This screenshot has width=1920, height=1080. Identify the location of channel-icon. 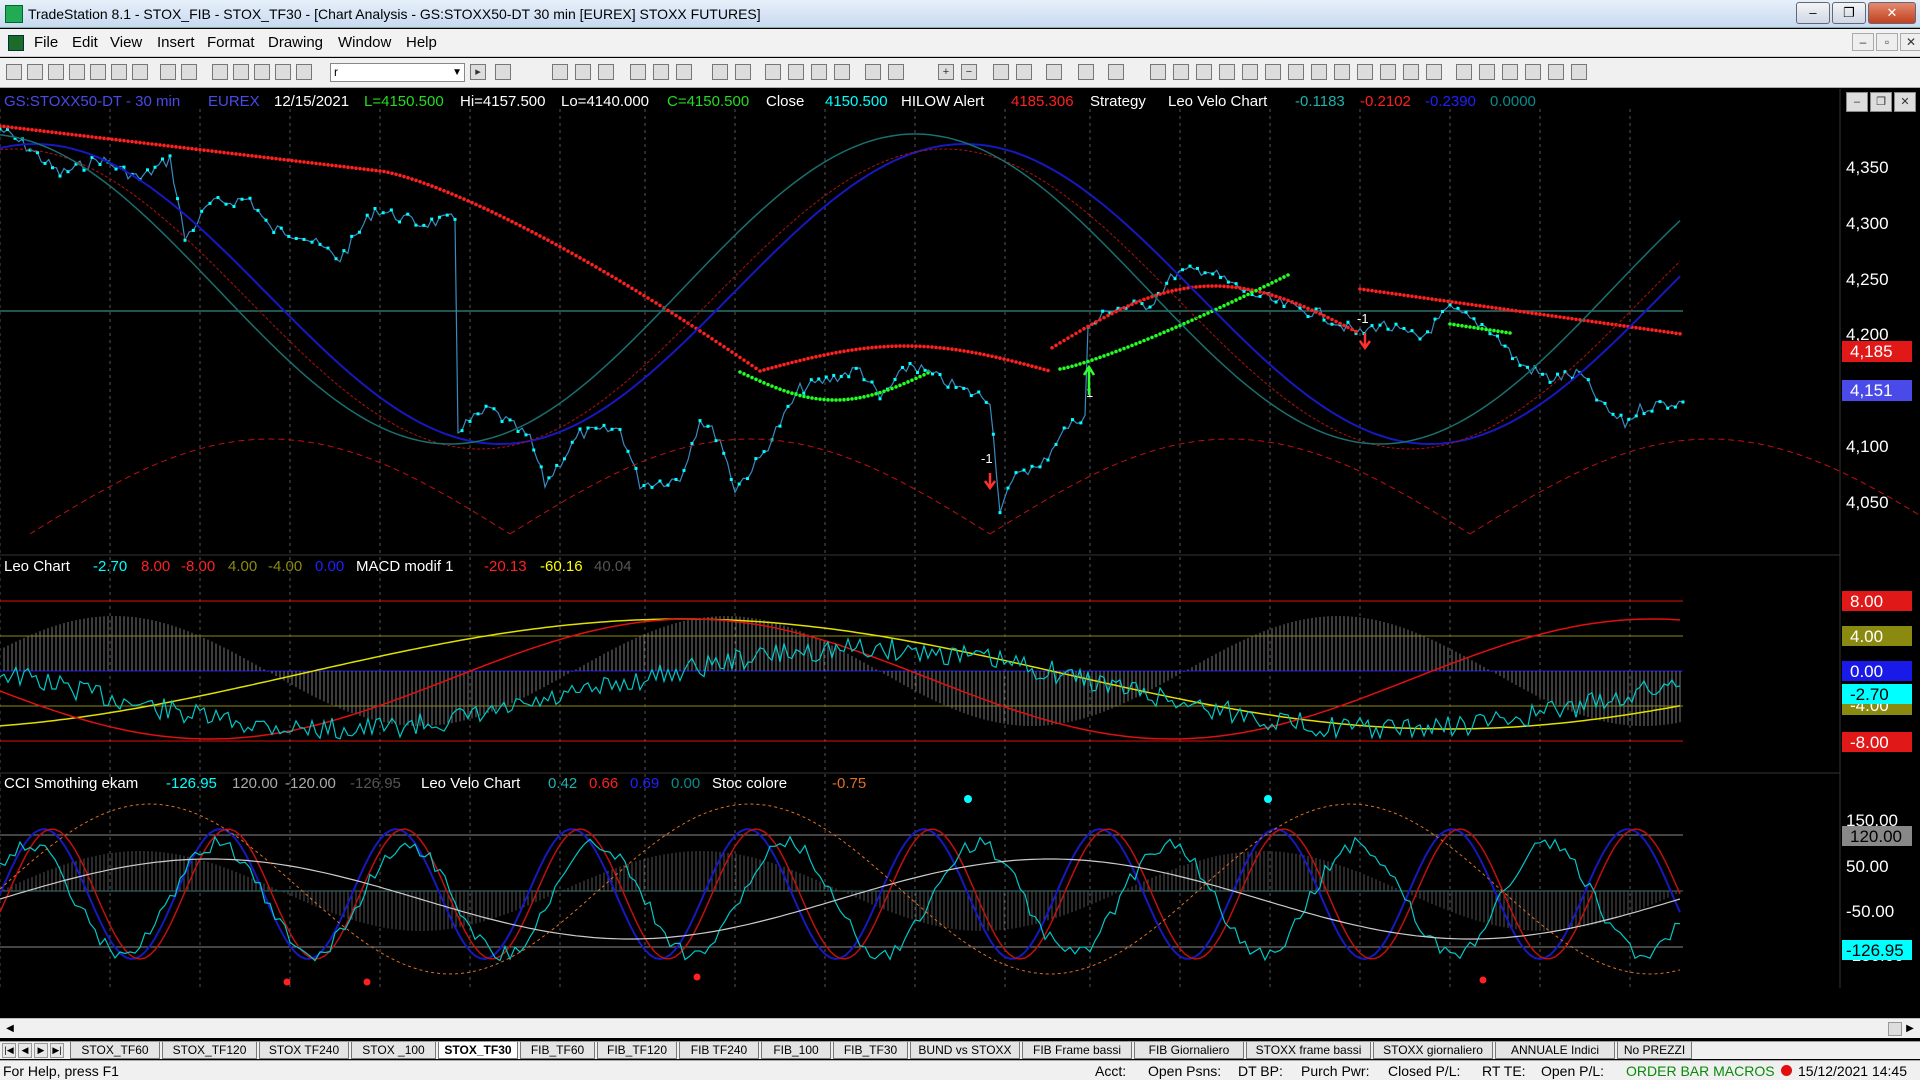
(1388, 72).